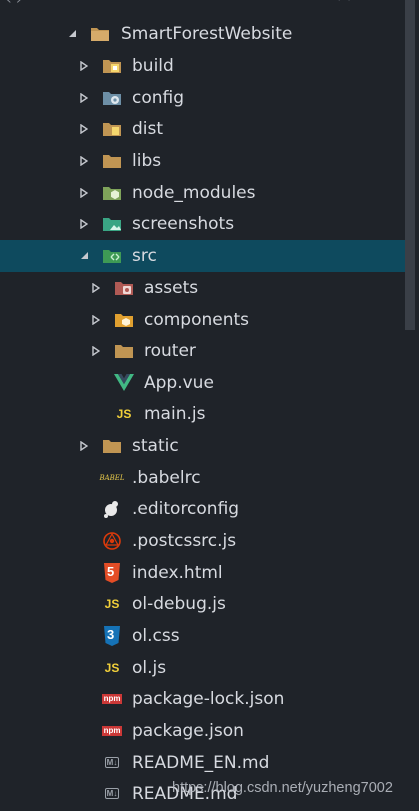  I want to click on tree-item-label: package.json, so click(188, 730).